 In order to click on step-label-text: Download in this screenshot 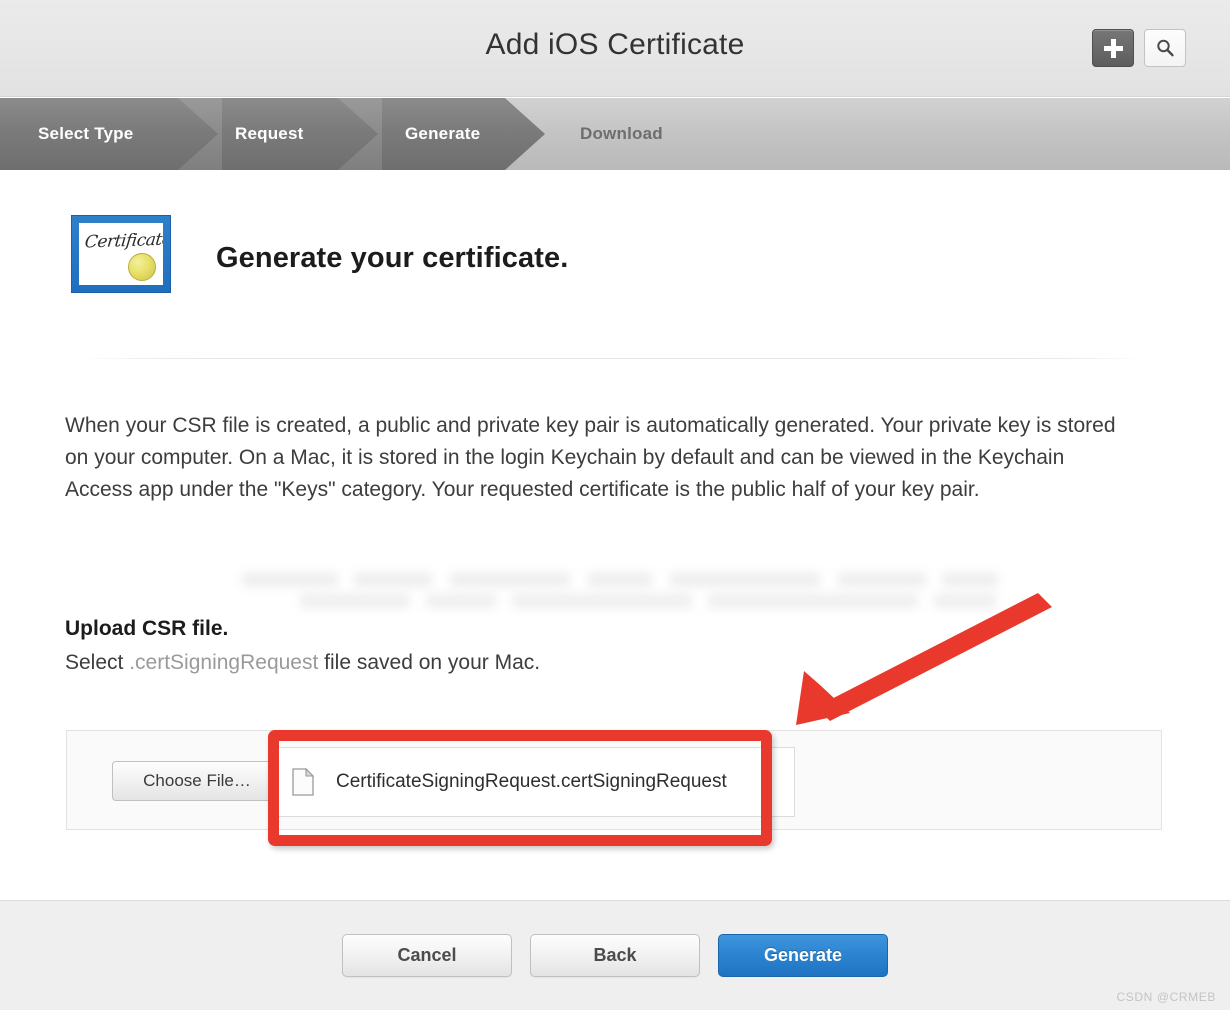, I will do `click(621, 133)`.